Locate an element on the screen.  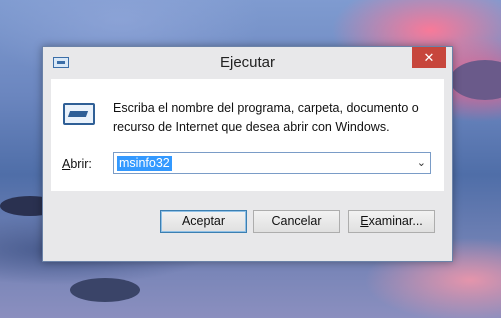
title-bar: Ejecutar ✕ is located at coordinates (247, 63).